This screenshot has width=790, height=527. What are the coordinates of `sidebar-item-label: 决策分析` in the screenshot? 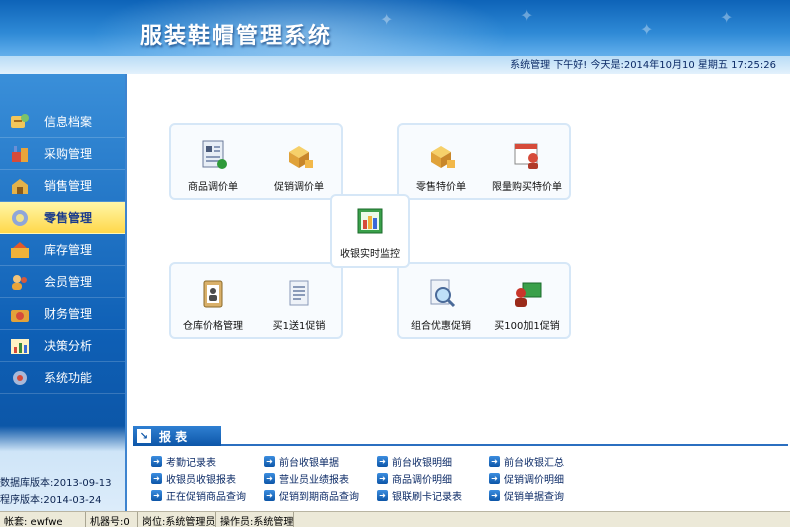 It's located at (68, 346).